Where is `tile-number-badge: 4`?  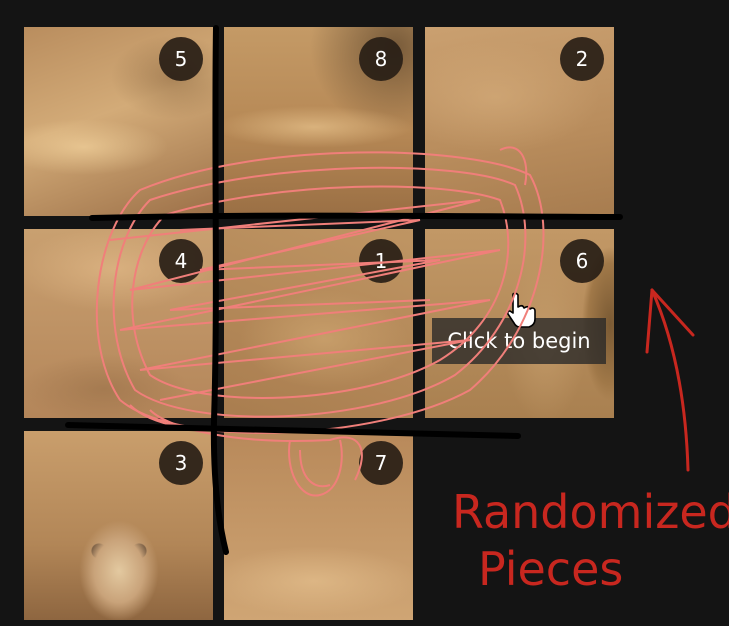 tile-number-badge: 4 is located at coordinates (181, 261).